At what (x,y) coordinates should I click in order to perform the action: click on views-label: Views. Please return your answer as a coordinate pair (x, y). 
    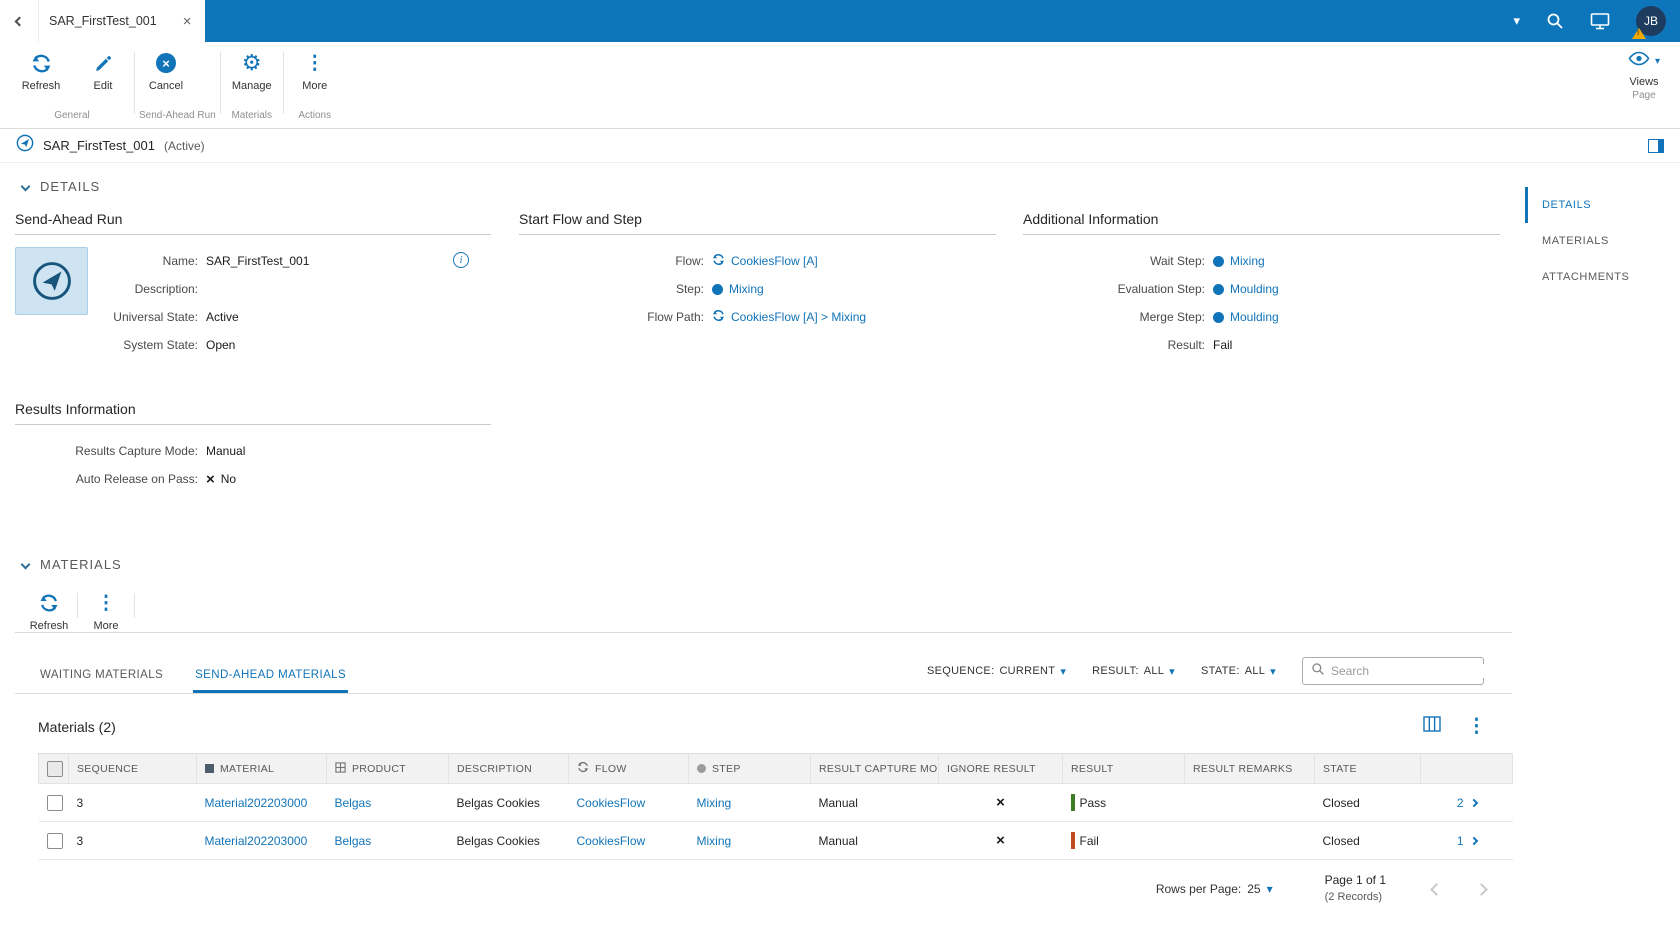
    Looking at the image, I should click on (1644, 82).